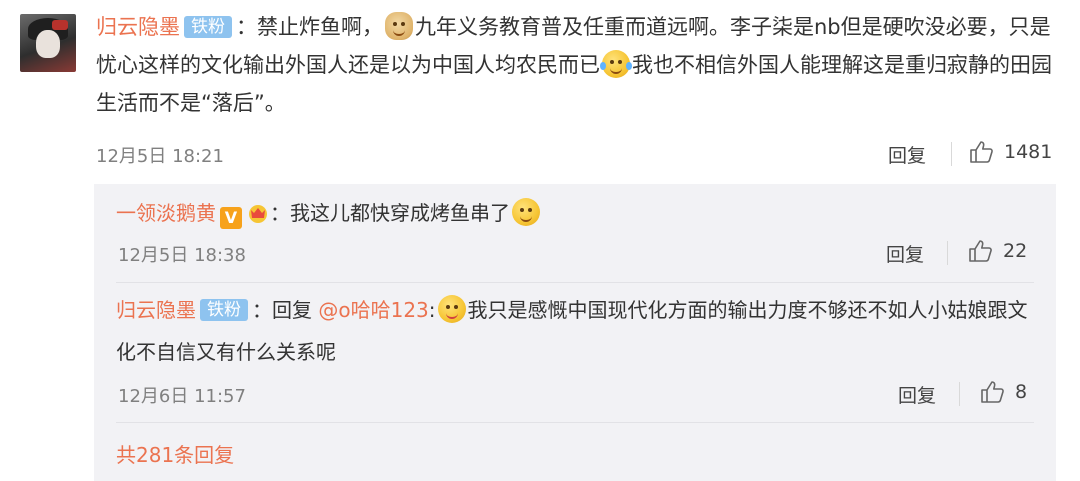 This screenshot has height=481, width=1080. Describe the element at coordinates (182, 255) in the screenshot. I see `reply-timestamp: 12月5日 18:38` at that location.